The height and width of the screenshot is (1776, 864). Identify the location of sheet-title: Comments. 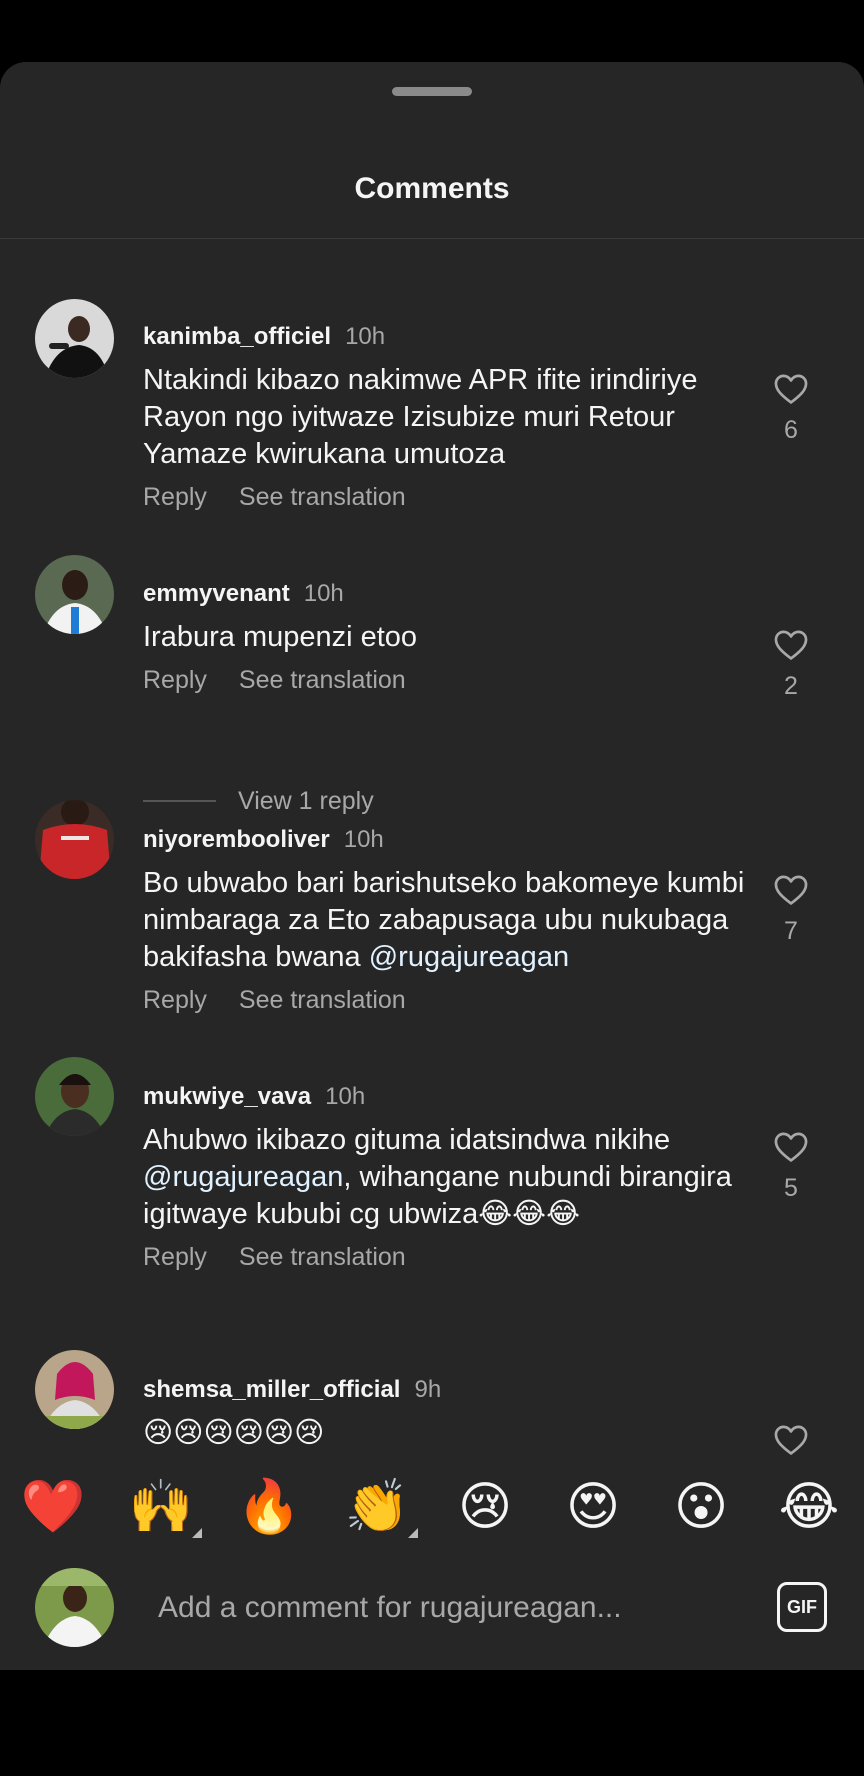
(432, 188).